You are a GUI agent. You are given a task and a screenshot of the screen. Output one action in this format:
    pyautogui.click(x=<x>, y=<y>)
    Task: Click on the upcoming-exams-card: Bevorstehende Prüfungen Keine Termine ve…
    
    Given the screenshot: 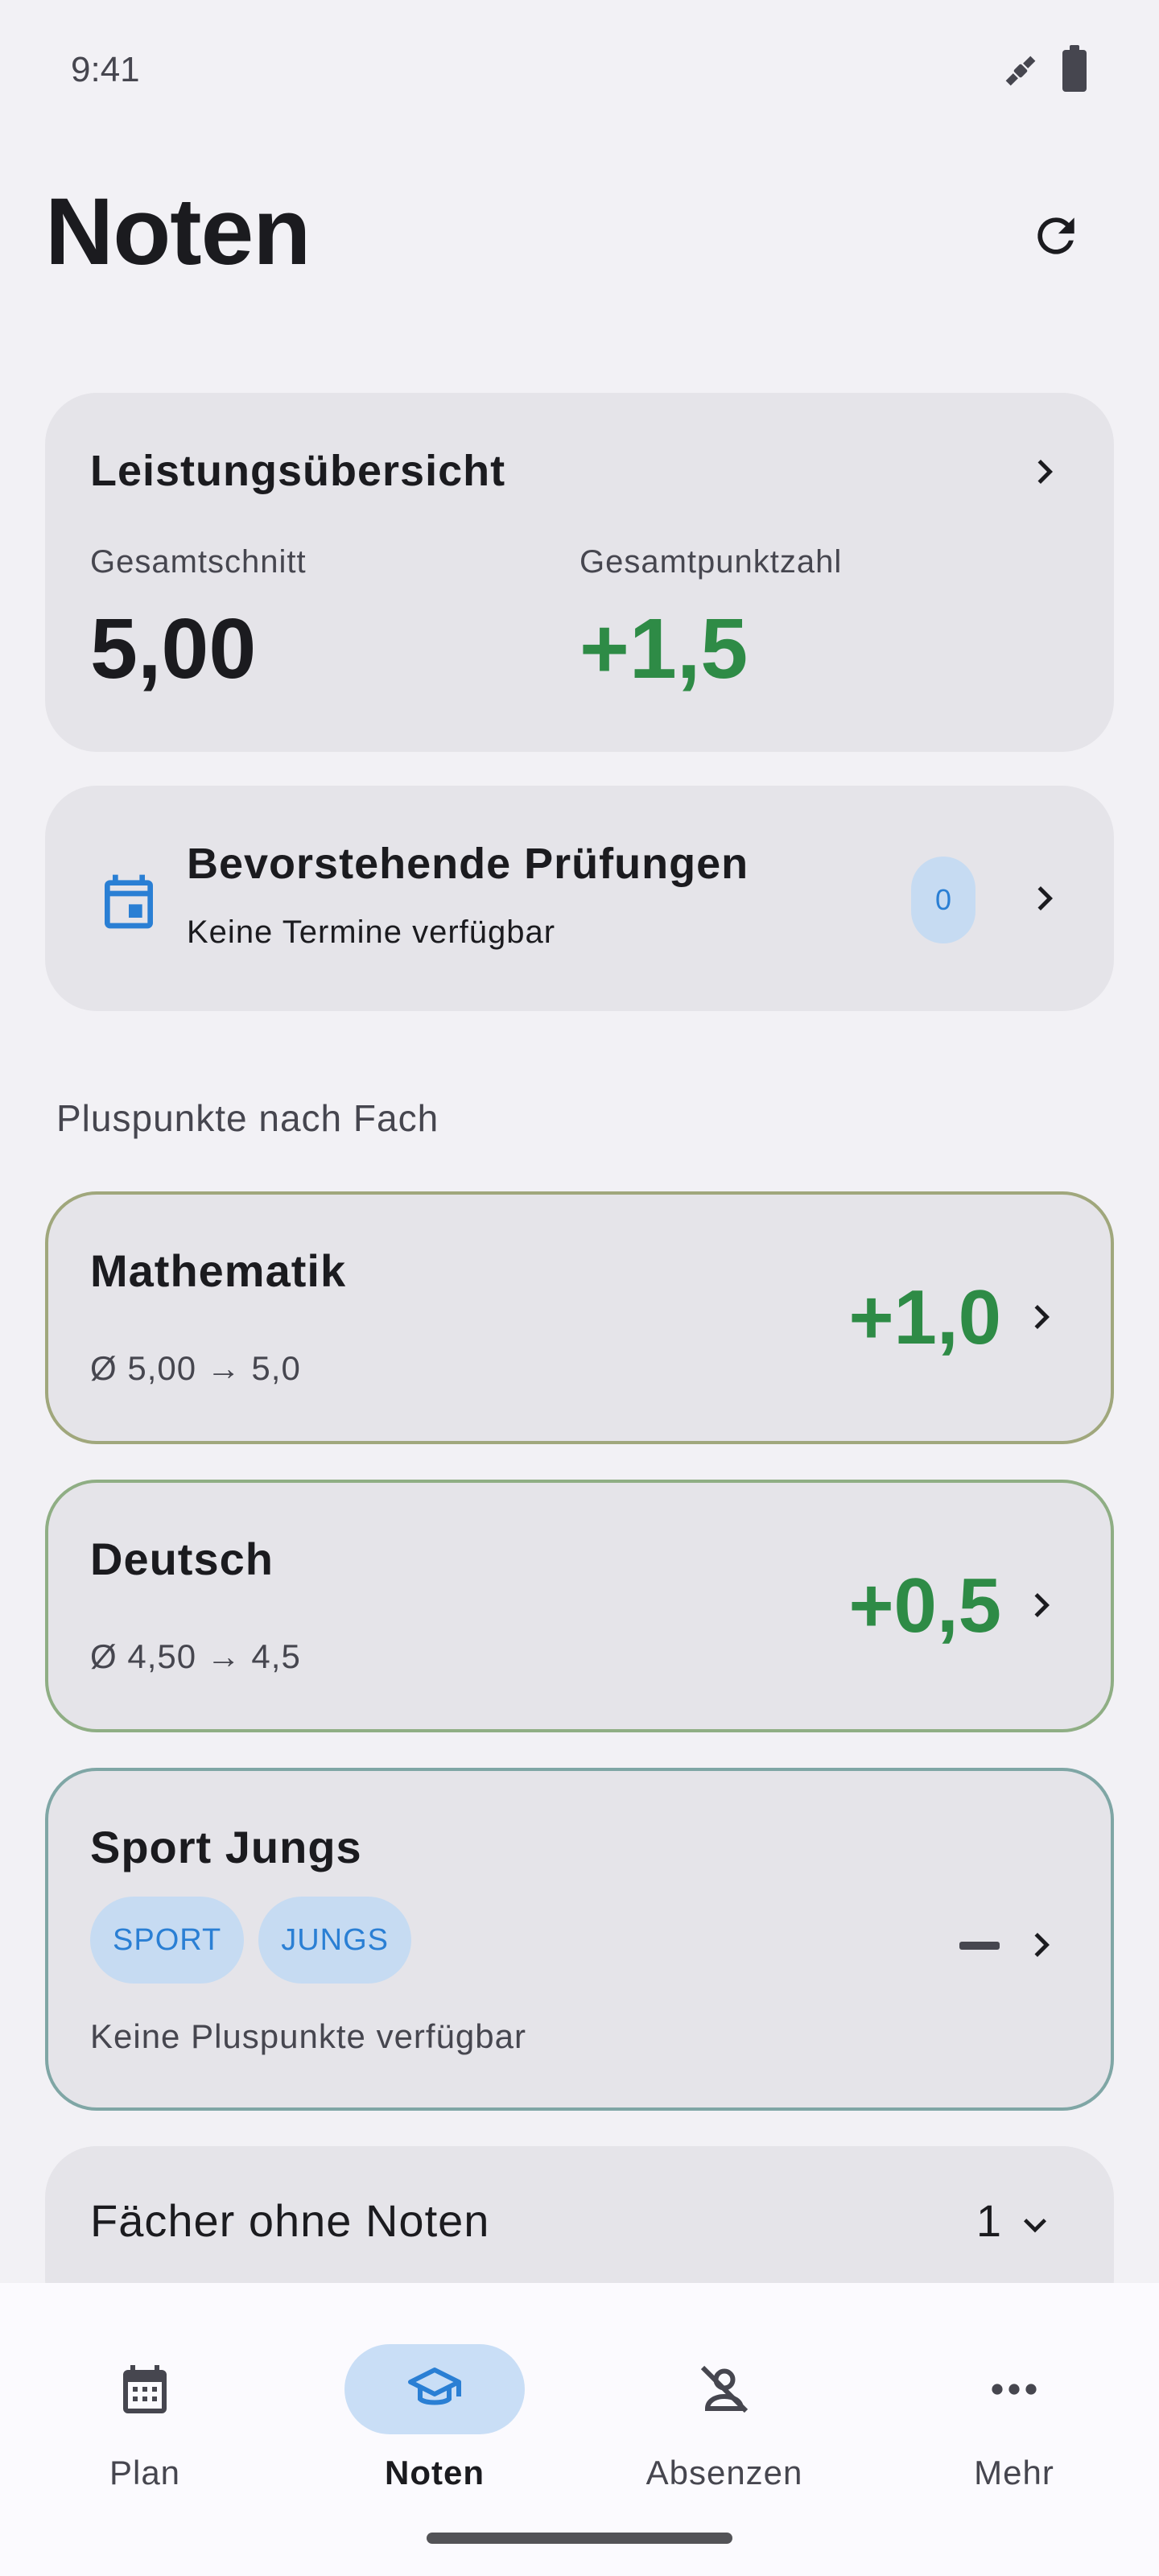 What is the action you would take?
    pyautogui.click(x=579, y=898)
    